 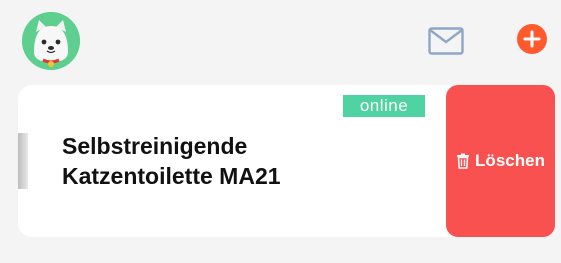 I want to click on add-device-button, so click(x=532, y=39).